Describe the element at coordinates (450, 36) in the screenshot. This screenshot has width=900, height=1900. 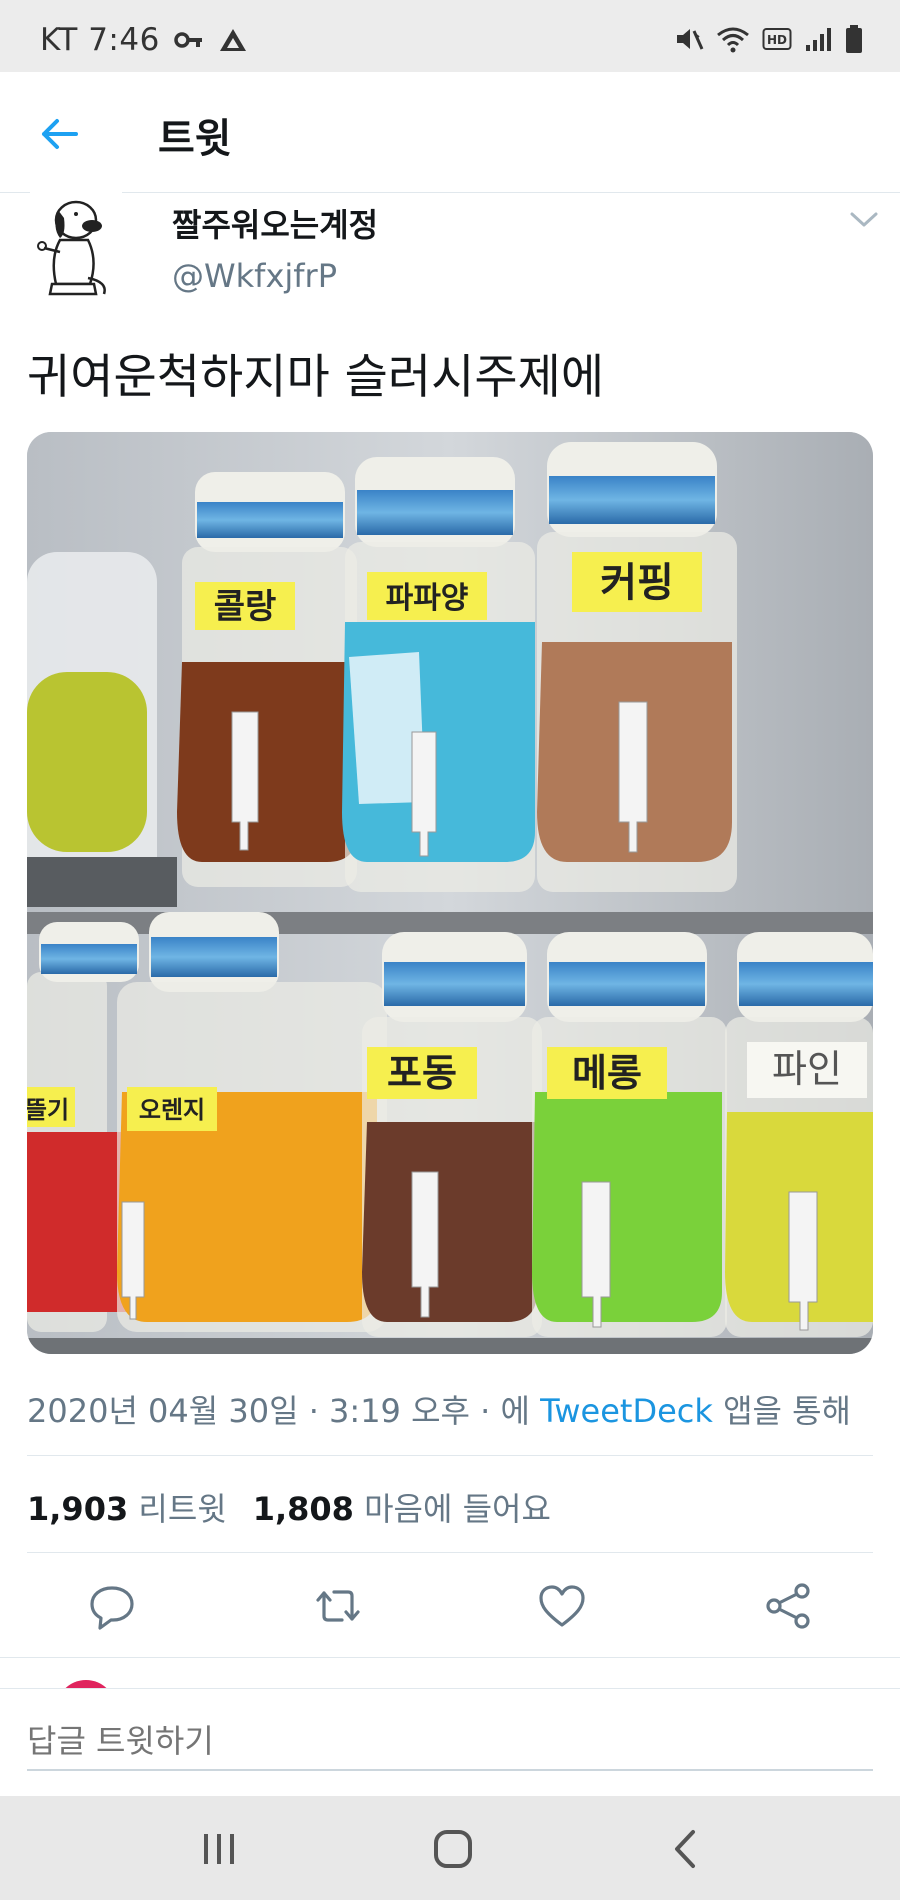
I see `status-bar: KT 7:46 HD` at that location.